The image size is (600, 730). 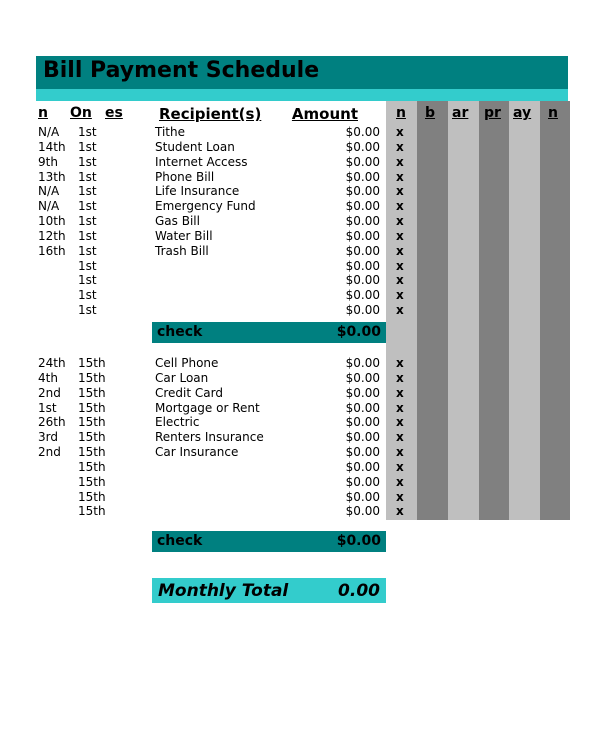 I want to click on bill-when-paid-cell: 2nd, so click(x=56, y=452).